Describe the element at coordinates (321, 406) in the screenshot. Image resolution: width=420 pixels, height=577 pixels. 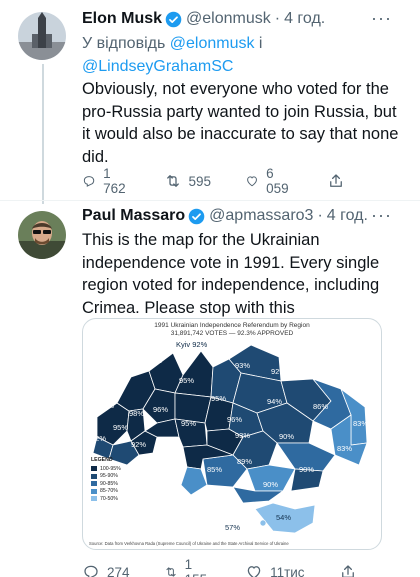
I see `region-label: 86%` at that location.